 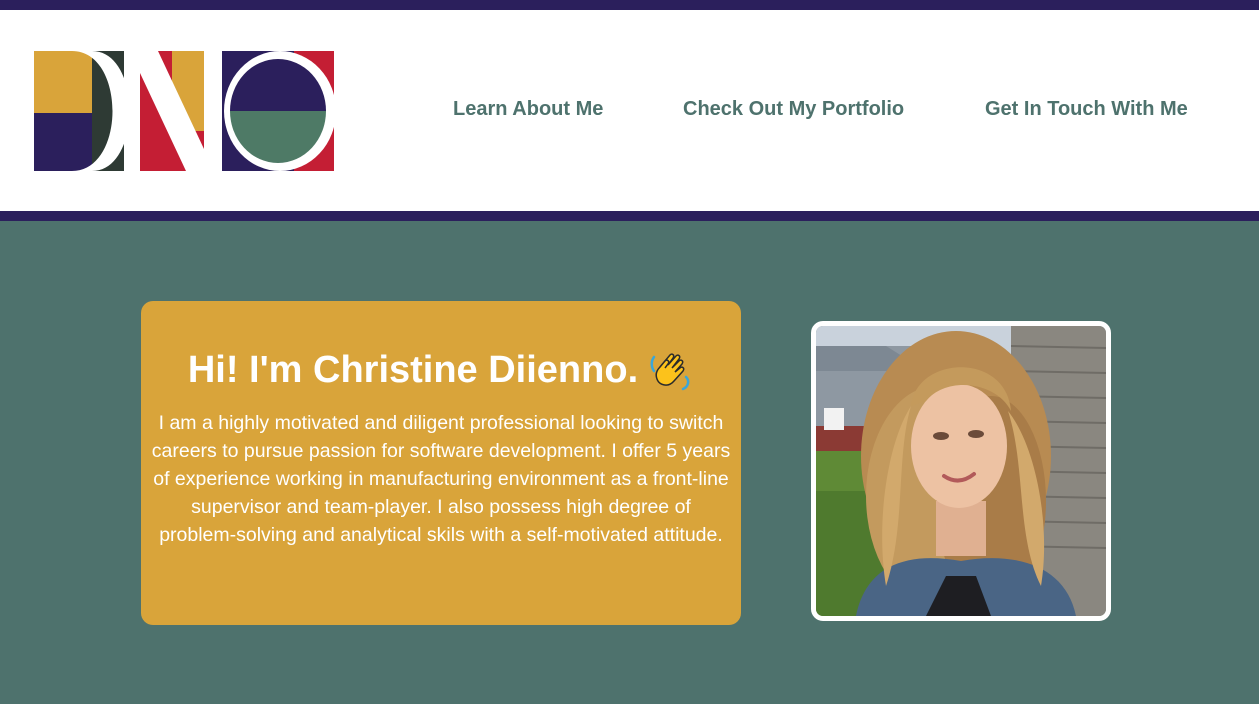 I want to click on profile-photo, so click(x=961, y=471).